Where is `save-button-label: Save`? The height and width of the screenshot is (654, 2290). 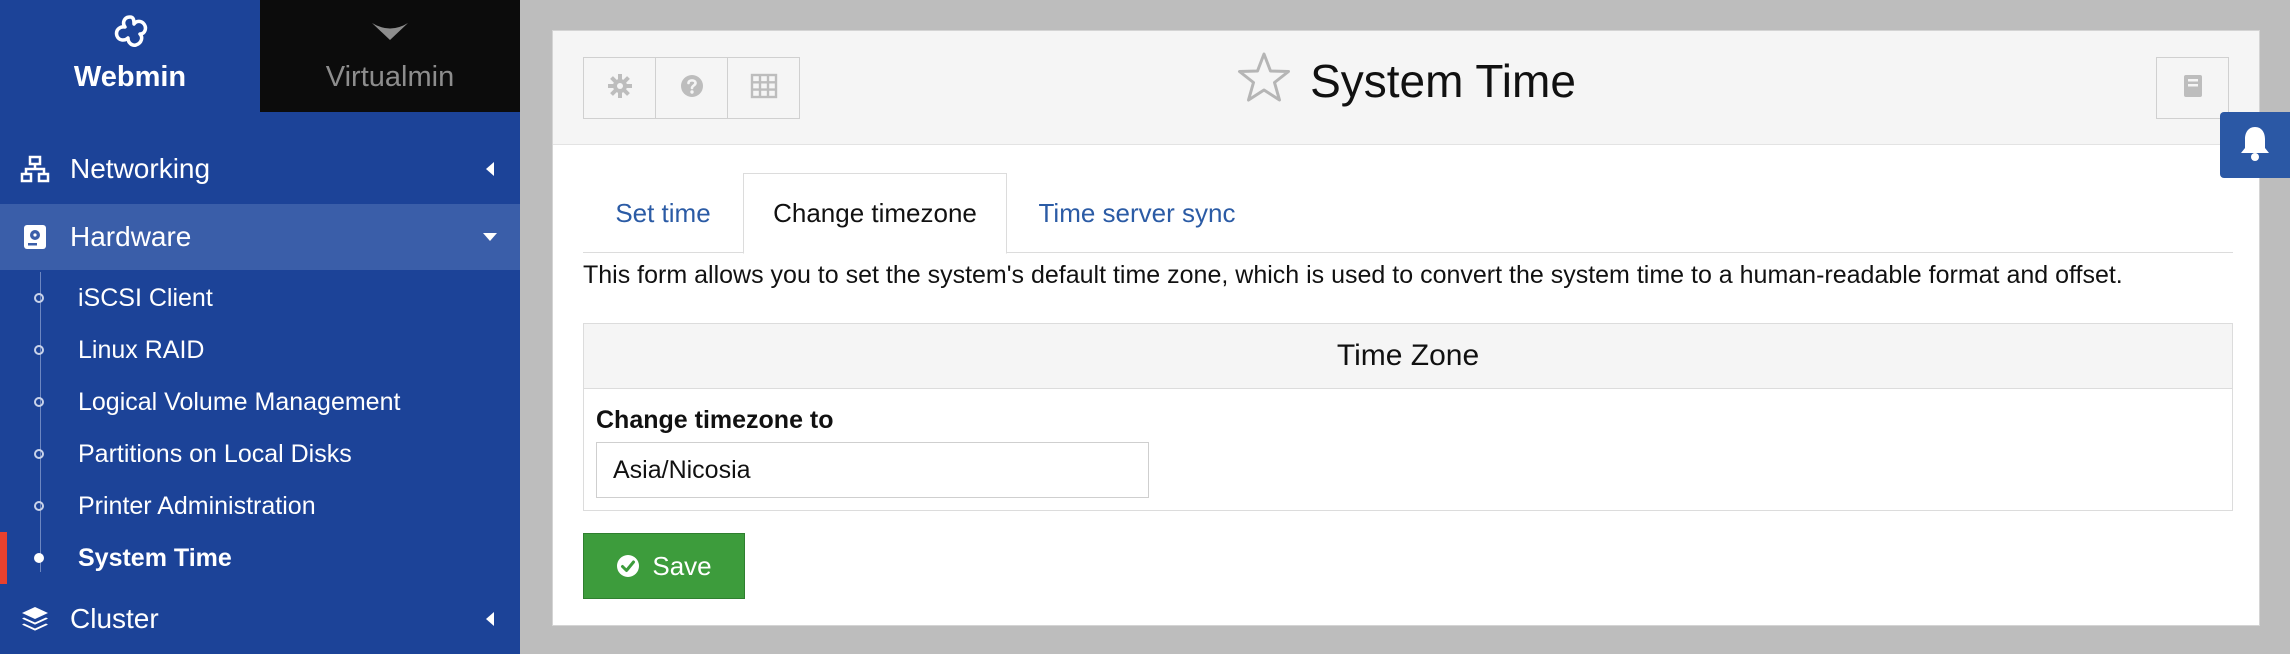 save-button-label: Save is located at coordinates (682, 565).